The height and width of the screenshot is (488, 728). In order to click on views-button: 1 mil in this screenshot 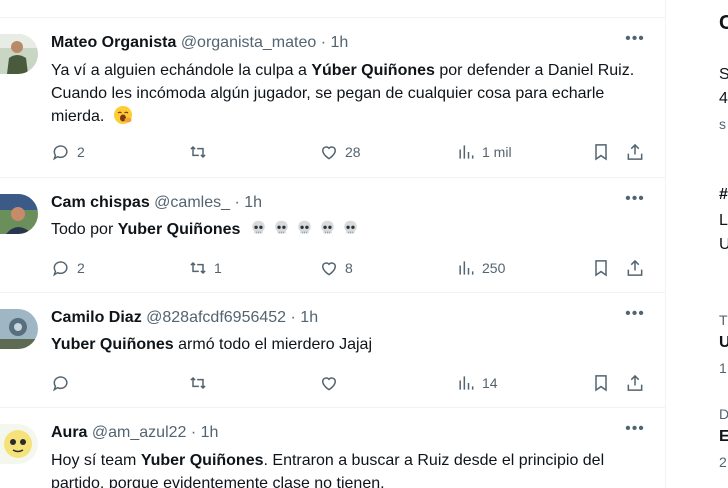, I will do `click(484, 152)`.